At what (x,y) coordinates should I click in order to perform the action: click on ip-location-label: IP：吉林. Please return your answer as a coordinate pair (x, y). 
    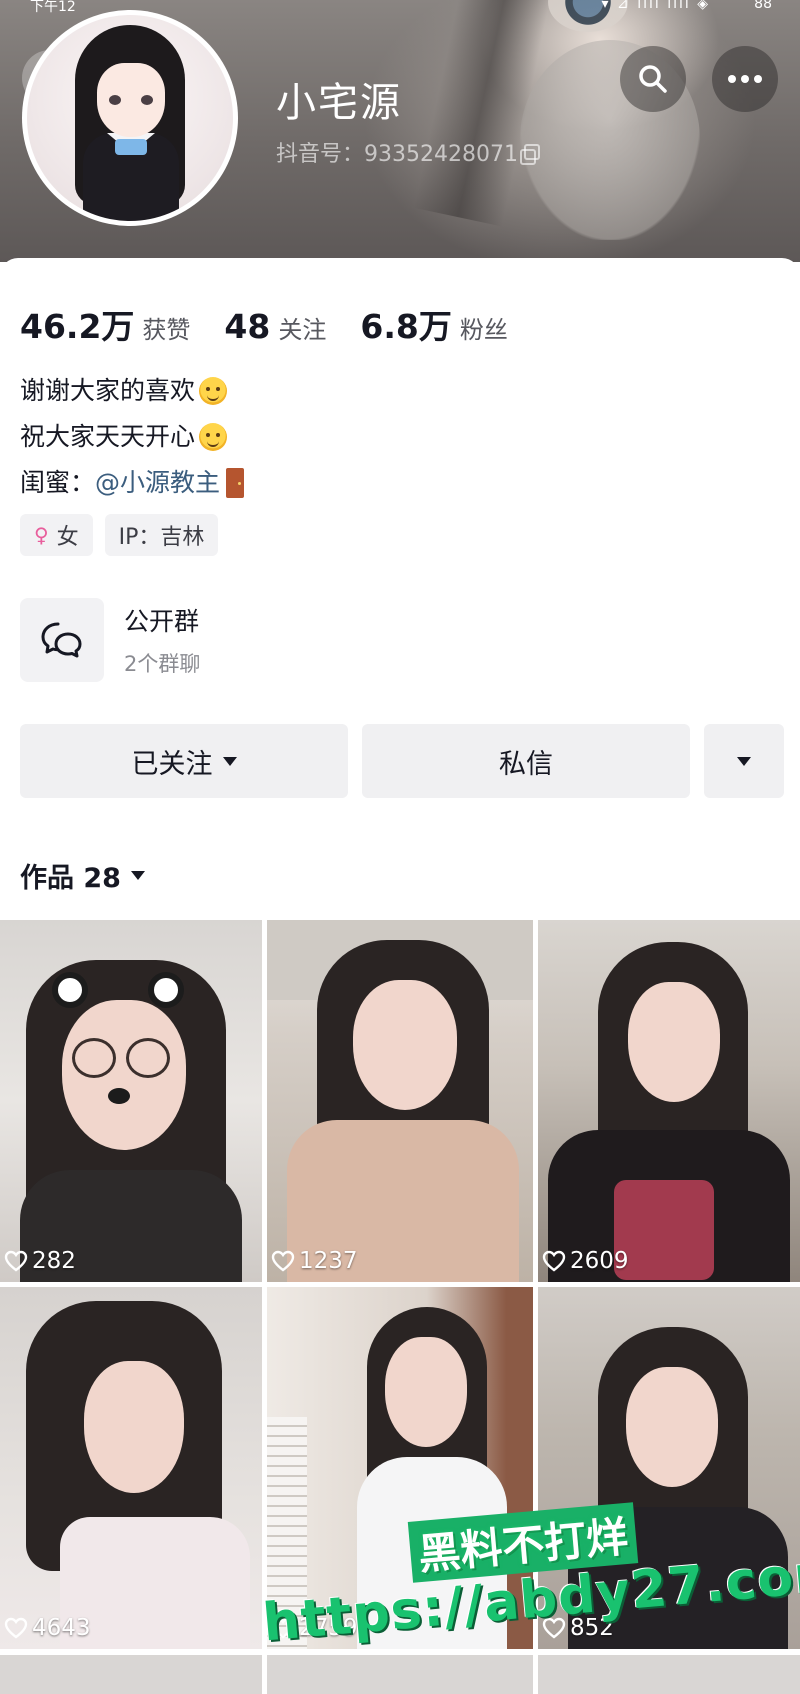
    Looking at the image, I should click on (161, 537).